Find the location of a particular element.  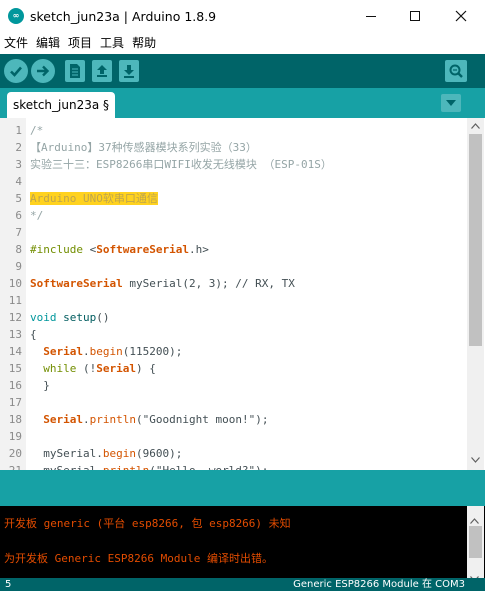

status-bar: 5 Generic ESP8266 Module 在 COM3 is located at coordinates (242, 584).